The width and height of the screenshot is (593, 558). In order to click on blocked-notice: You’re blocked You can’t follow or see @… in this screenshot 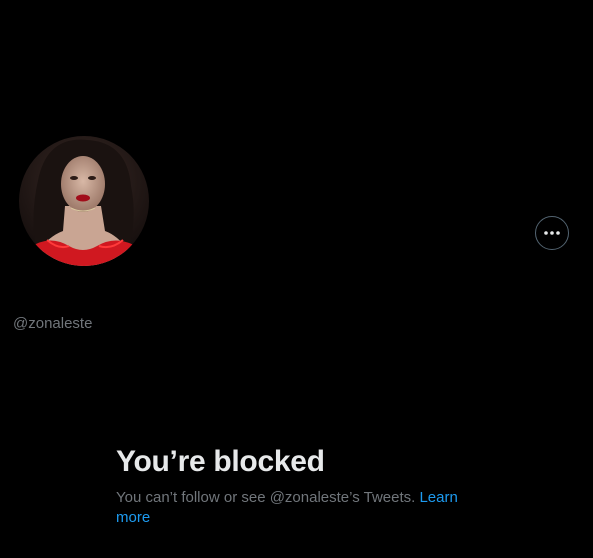, I will do `click(296, 486)`.